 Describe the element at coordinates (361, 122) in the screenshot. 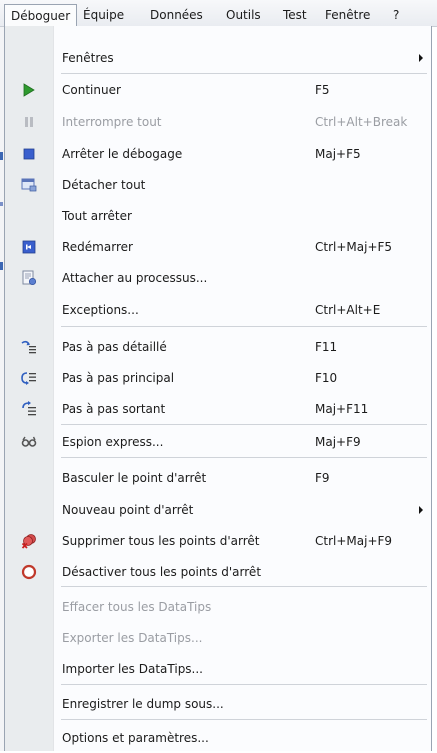

I see `menu-item-shortcut: Ctrl+Alt+Break` at that location.